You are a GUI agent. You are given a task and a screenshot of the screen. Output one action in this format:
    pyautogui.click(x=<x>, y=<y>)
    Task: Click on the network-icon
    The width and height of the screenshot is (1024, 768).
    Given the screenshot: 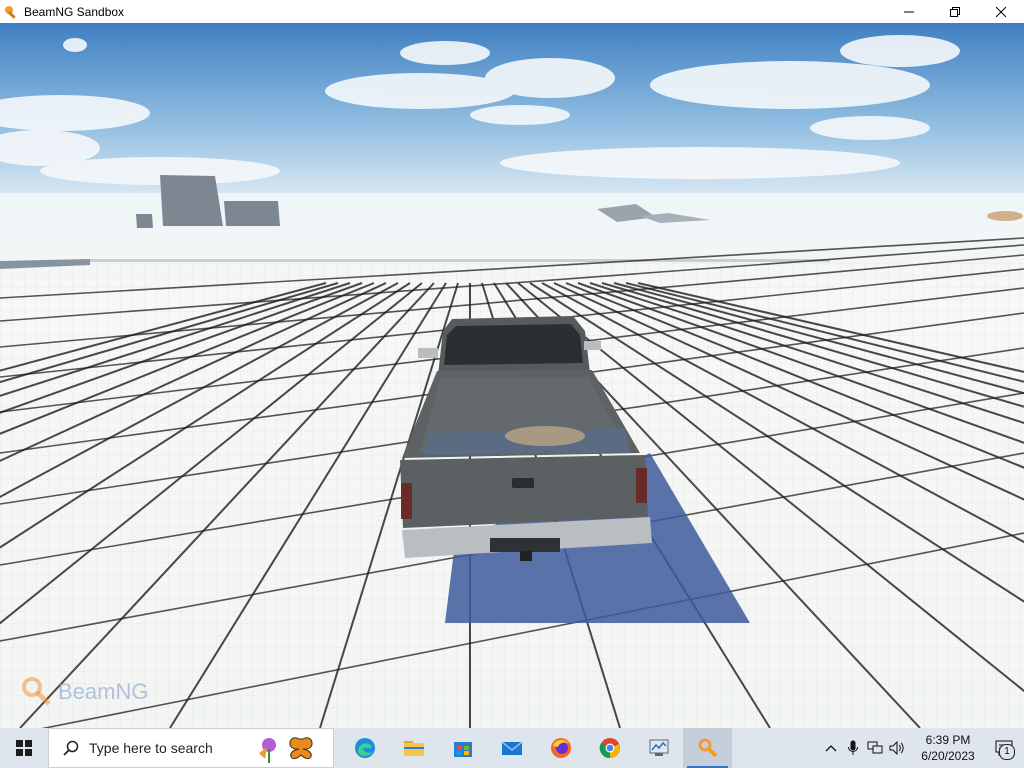 What is the action you would take?
    pyautogui.click(x=875, y=747)
    